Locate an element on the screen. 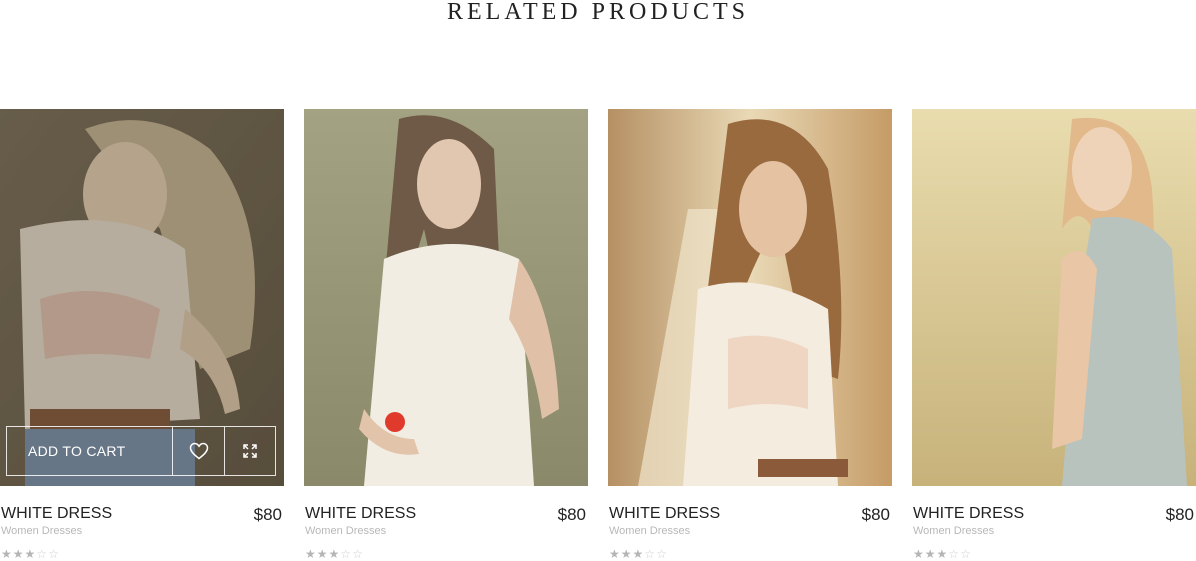  heart-icon is located at coordinates (199, 451).